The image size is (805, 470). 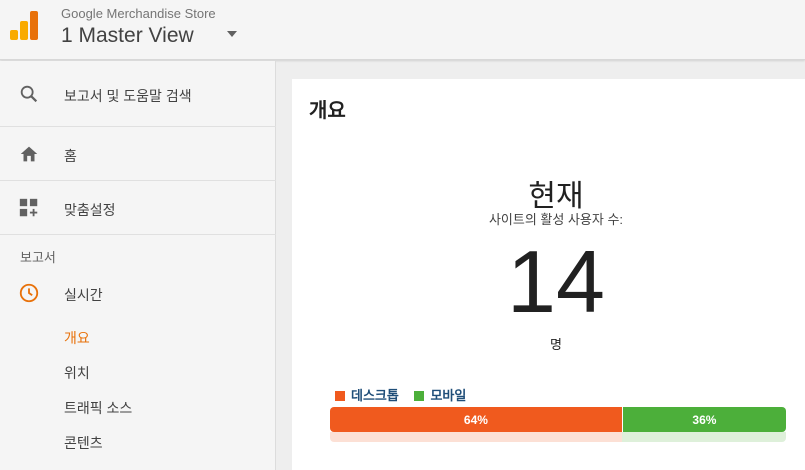 What do you see at coordinates (327, 111) in the screenshot?
I see `page-title: 개요` at bounding box center [327, 111].